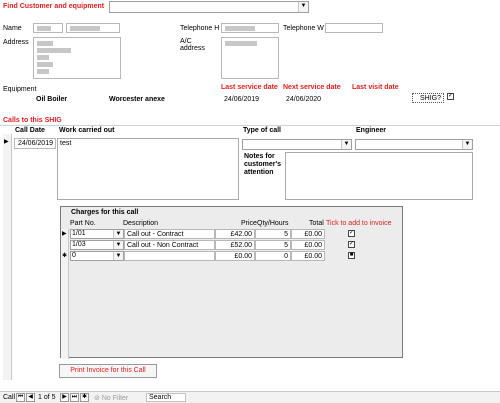  Describe the element at coordinates (351, 255) in the screenshot. I see `add-to-invoice-checkbox: ■` at that location.